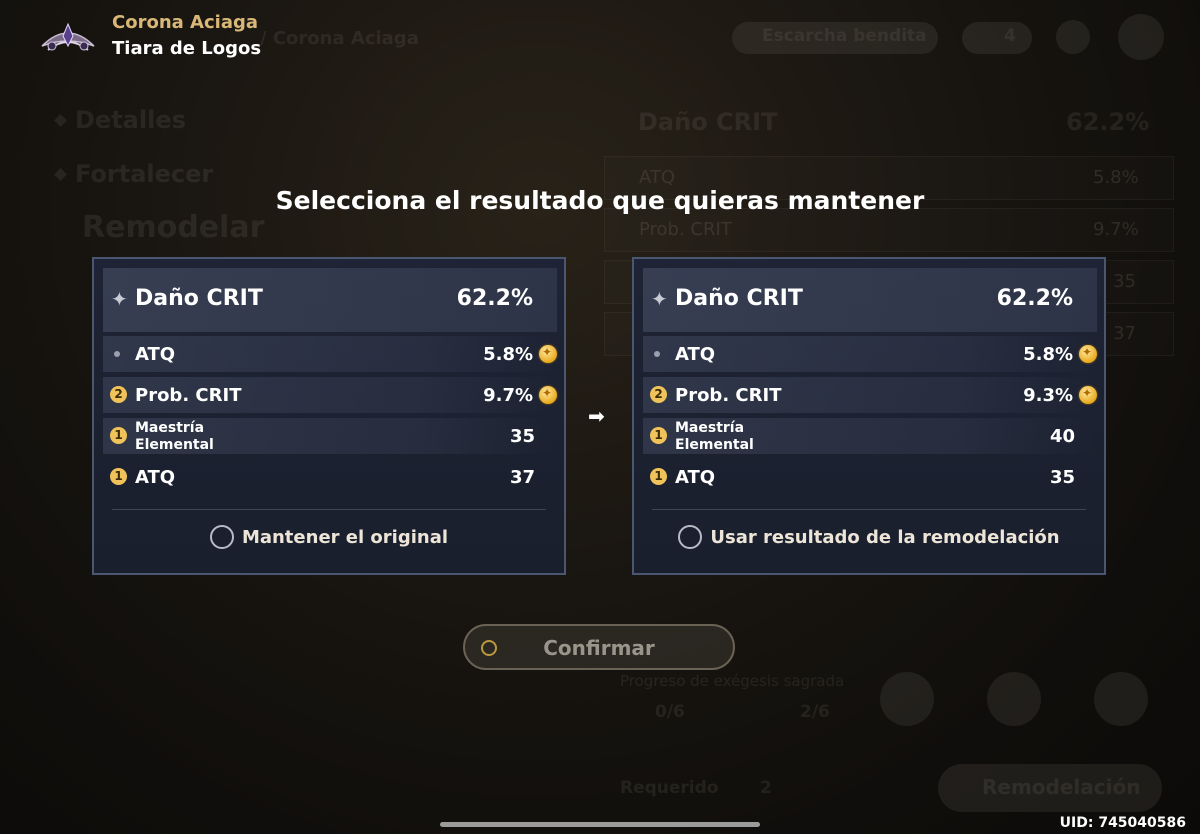 The image size is (1200, 834). Describe the element at coordinates (187, 48) in the screenshot. I see `artifact-piece-name: Tiara de Logos` at that location.